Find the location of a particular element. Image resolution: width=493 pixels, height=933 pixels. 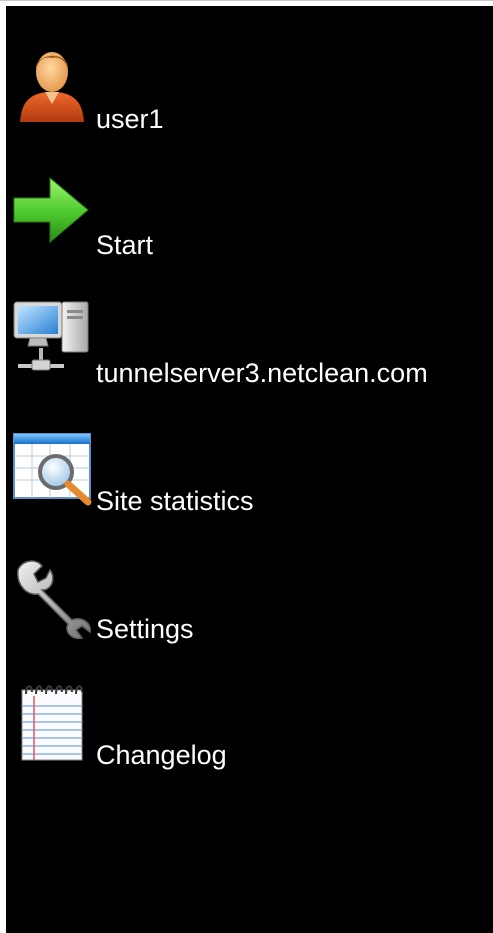

notepad-icon is located at coordinates (52, 722).